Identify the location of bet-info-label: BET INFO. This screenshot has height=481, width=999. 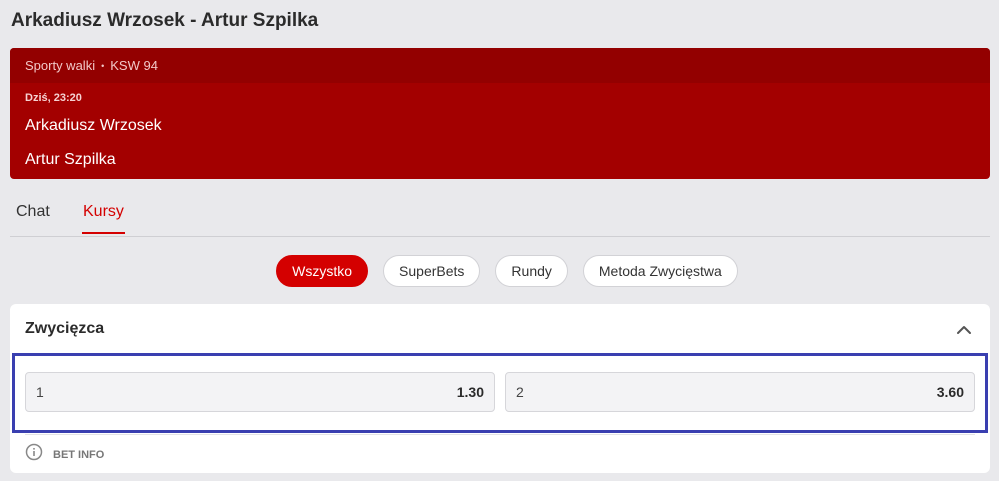
(79, 454).